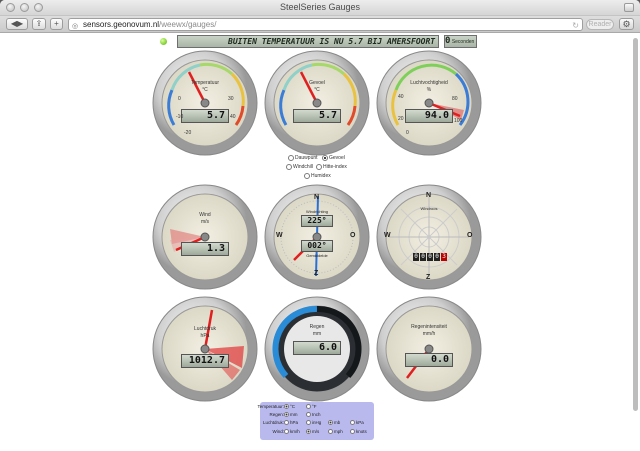 The height and width of the screenshot is (451, 640). Describe the element at coordinates (205, 249) in the screenshot. I see `wind-lcd: 1.3` at that location.